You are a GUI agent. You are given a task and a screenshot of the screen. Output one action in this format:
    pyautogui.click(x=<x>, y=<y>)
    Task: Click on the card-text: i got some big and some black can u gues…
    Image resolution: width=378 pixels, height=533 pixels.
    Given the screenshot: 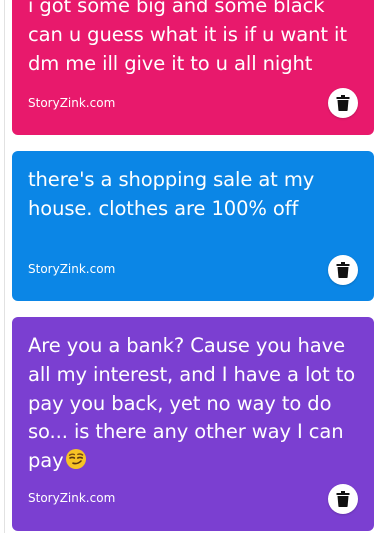 What is the action you would take?
    pyautogui.click(x=187, y=37)
    